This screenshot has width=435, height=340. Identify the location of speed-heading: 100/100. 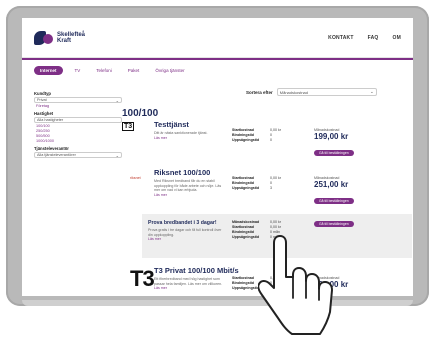
(140, 113).